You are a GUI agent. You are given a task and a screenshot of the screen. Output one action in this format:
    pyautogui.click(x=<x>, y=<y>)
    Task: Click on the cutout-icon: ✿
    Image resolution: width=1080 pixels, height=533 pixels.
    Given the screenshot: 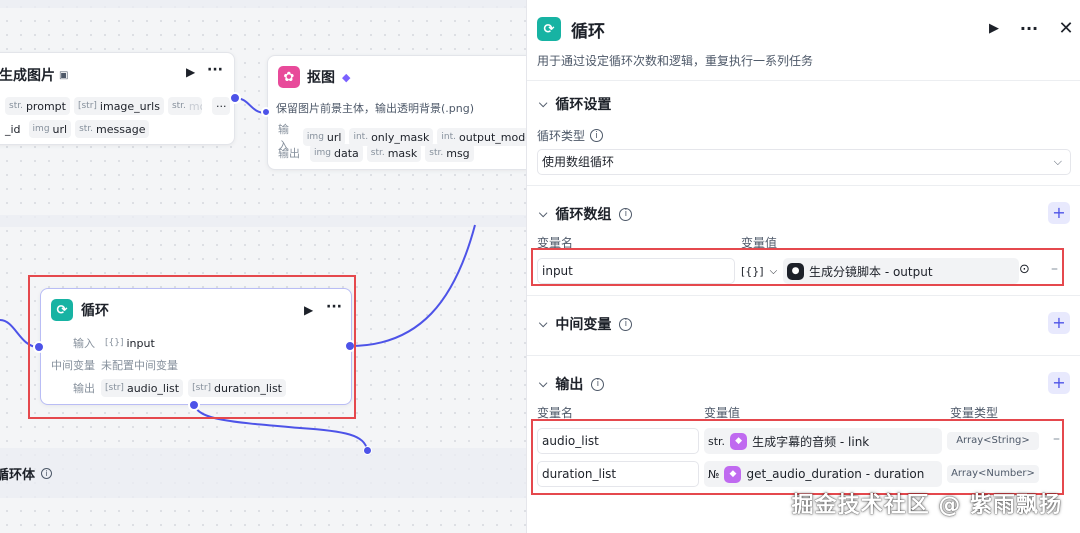 What is the action you would take?
    pyautogui.click(x=289, y=77)
    